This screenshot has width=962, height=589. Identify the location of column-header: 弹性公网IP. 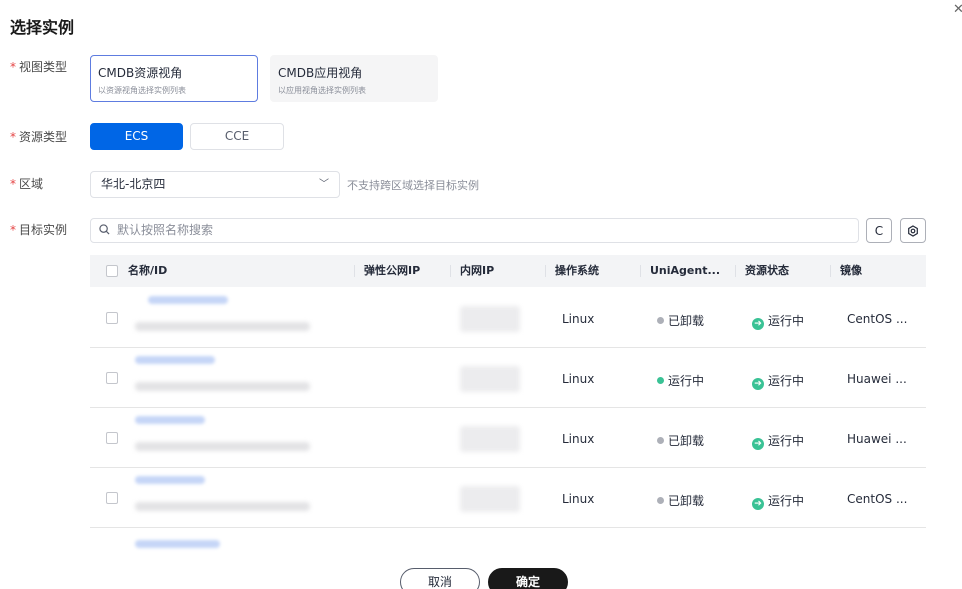
(392, 270).